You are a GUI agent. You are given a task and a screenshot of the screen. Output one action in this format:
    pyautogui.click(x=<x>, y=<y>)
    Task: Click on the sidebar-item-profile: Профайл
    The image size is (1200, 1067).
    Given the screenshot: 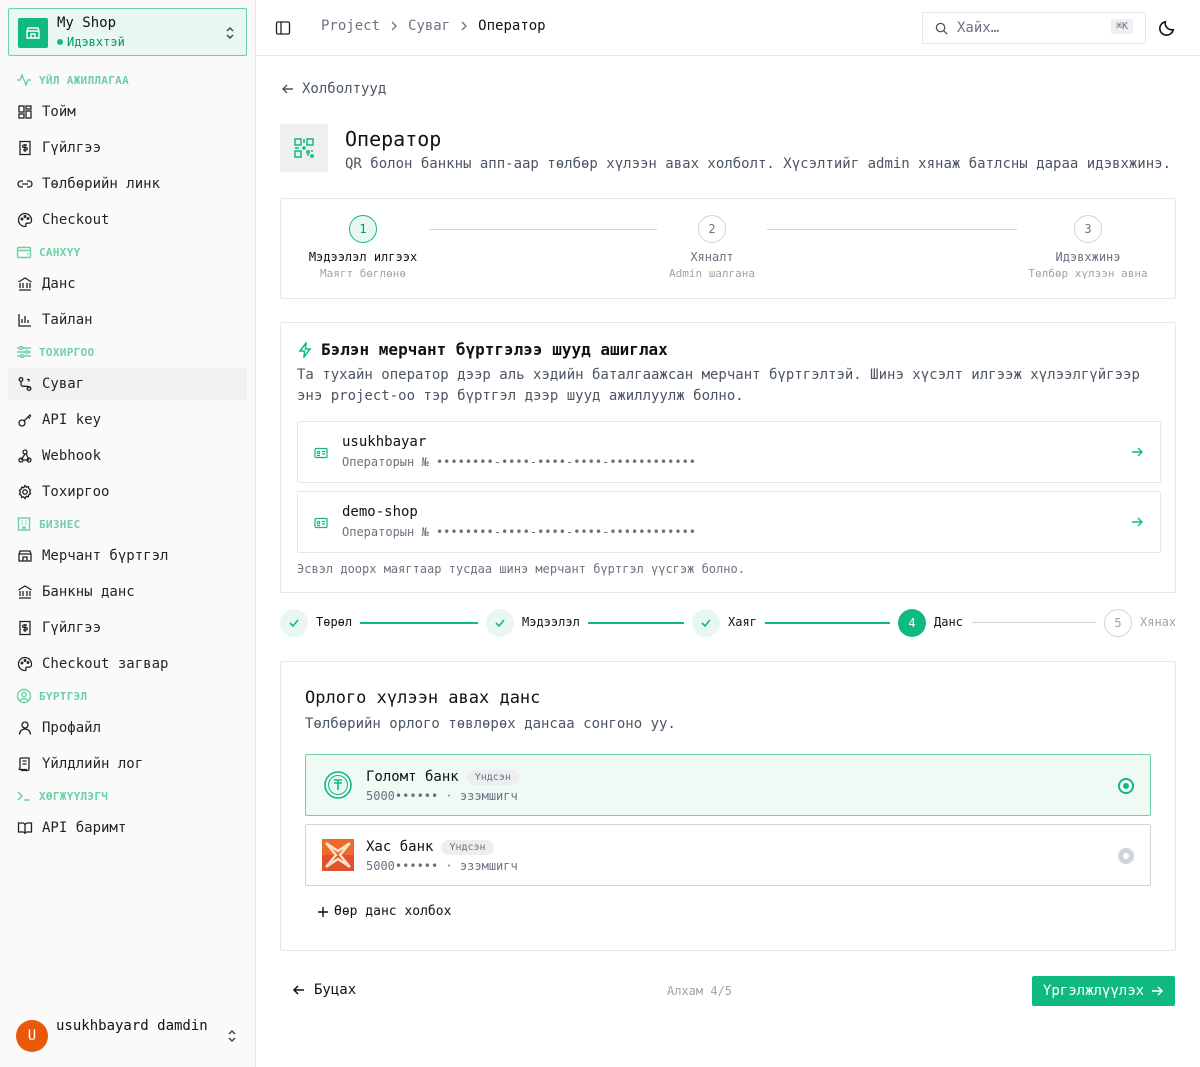 What is the action you would take?
    pyautogui.click(x=127, y=728)
    